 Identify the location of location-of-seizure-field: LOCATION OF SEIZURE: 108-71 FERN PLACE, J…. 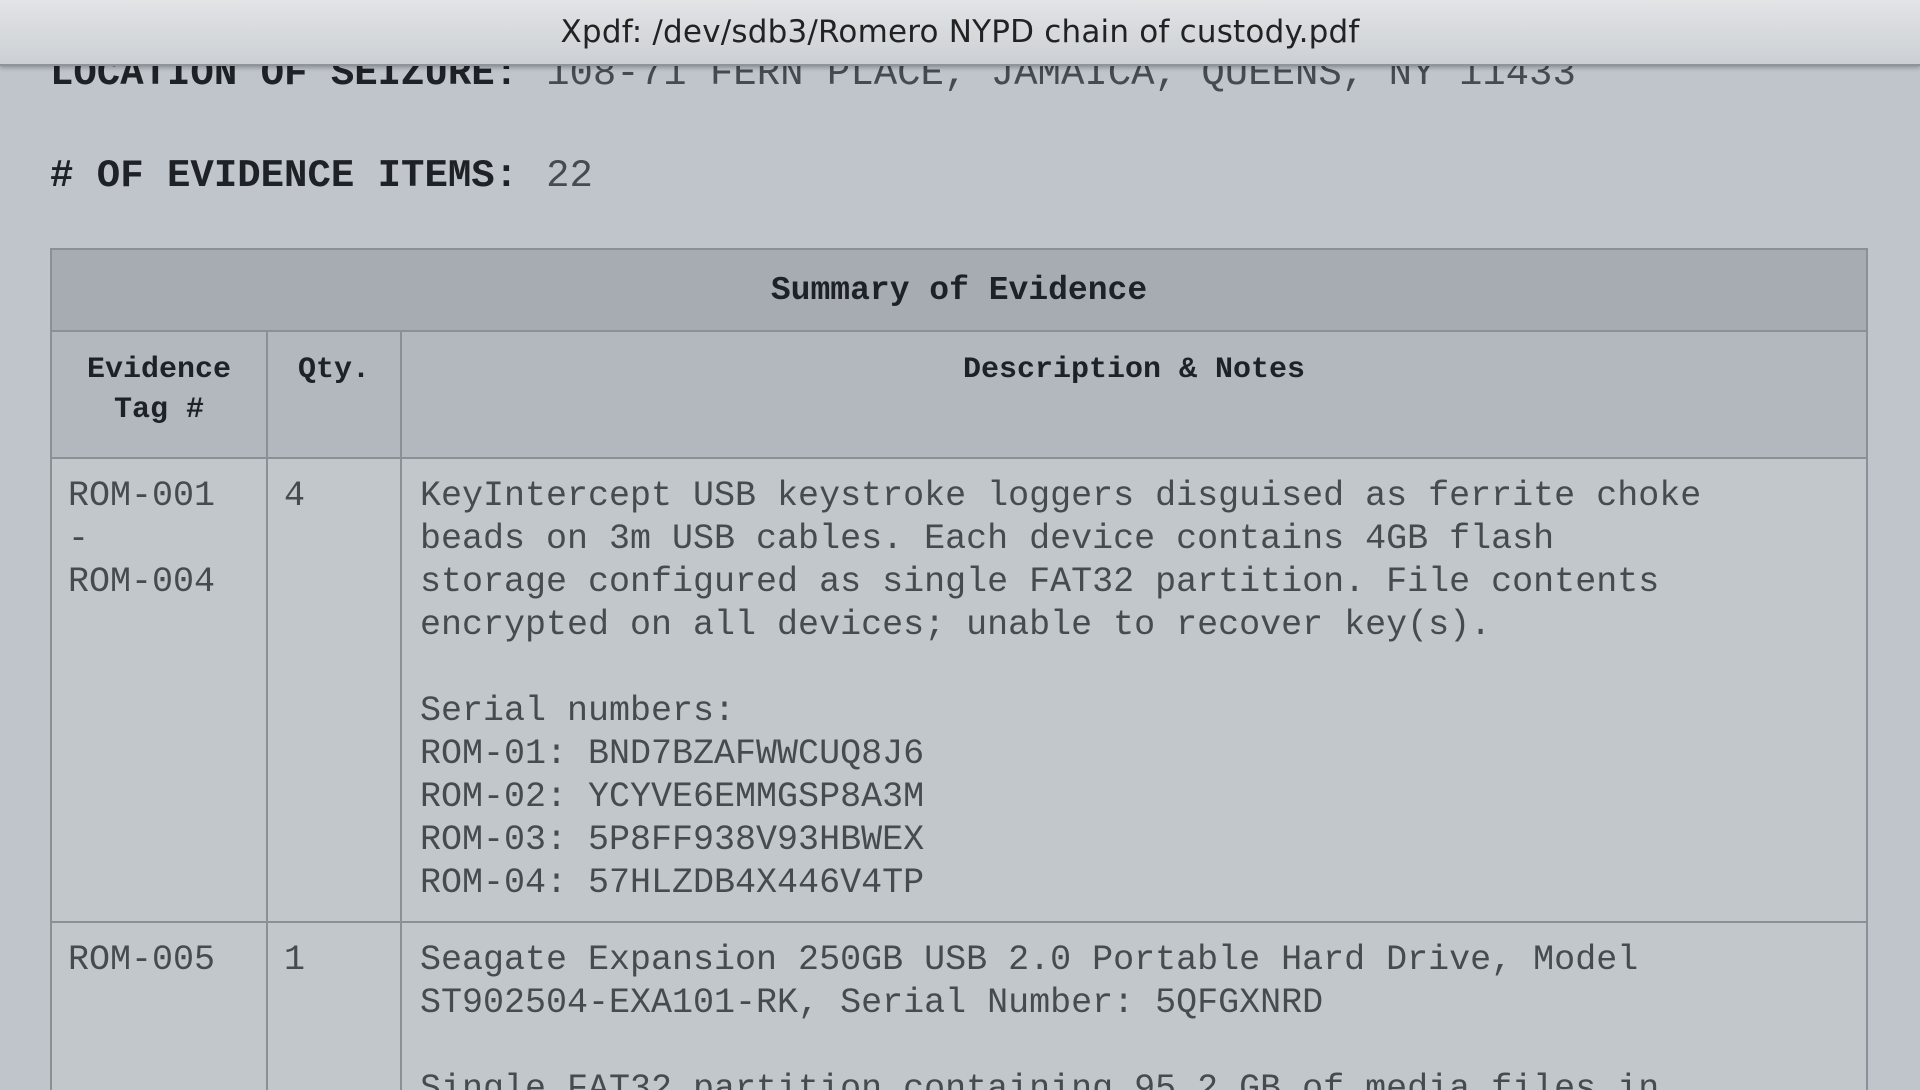
(813, 80).